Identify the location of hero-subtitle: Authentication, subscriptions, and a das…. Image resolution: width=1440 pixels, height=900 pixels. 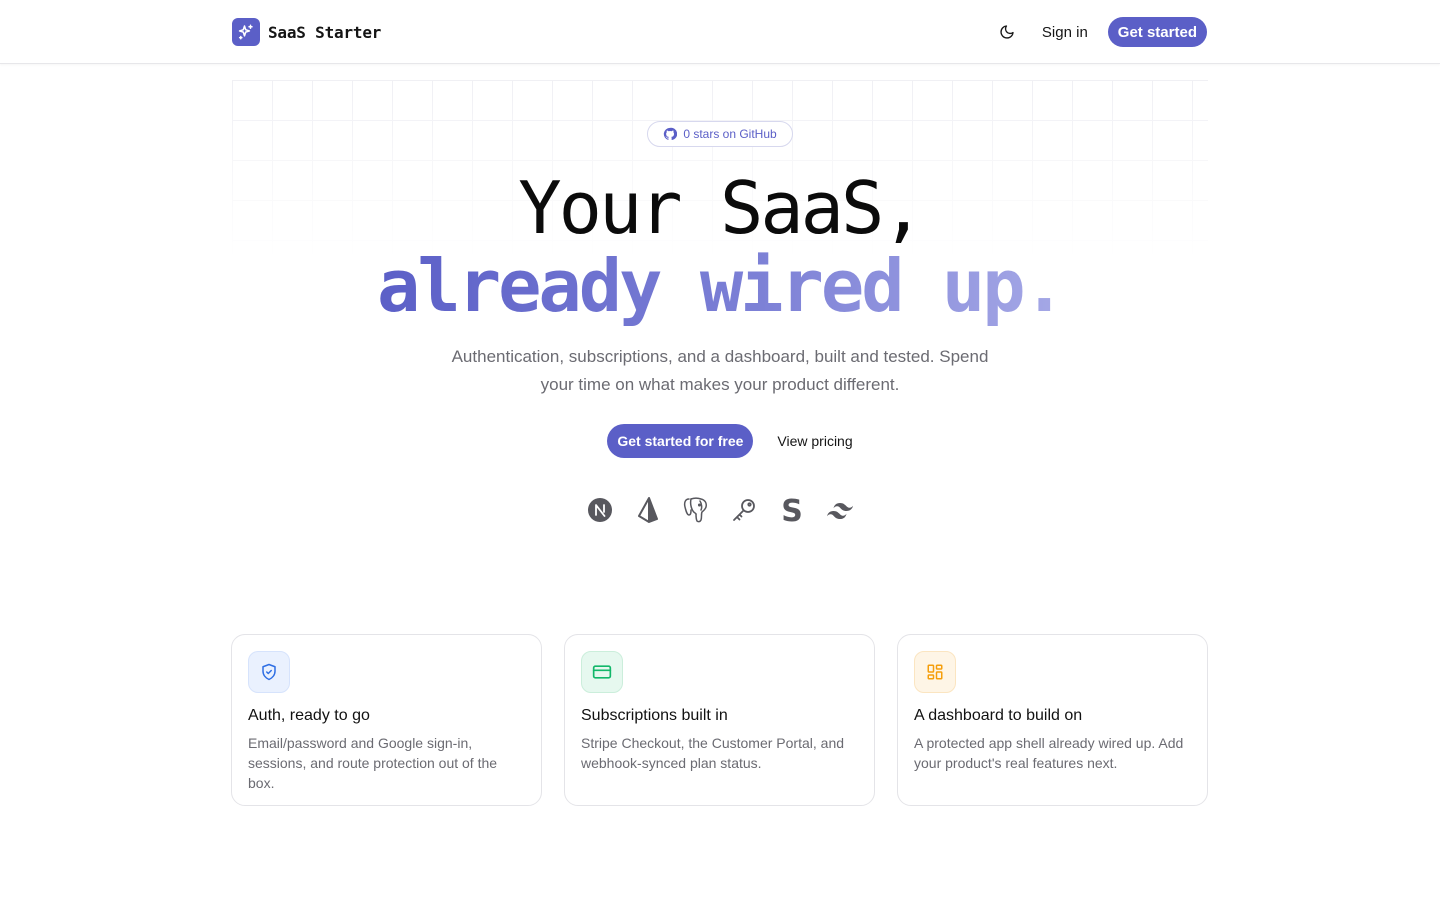
(720, 370).